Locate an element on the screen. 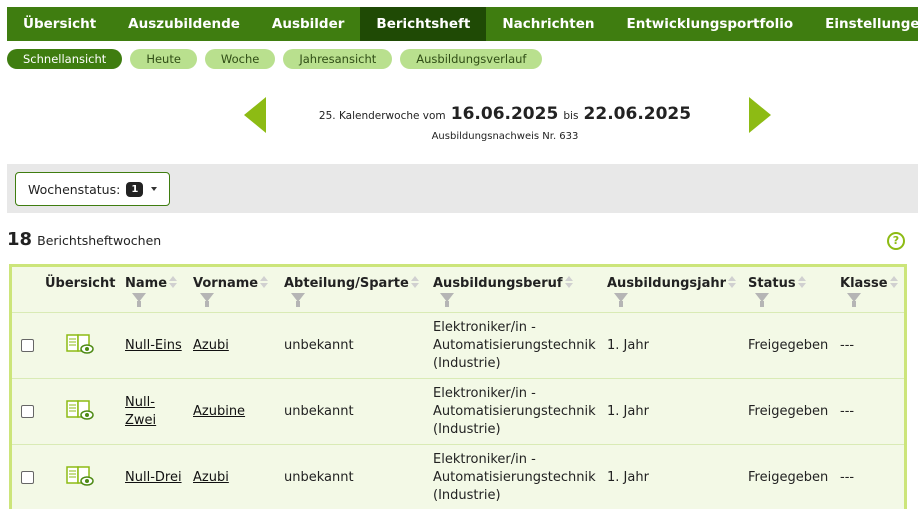  col-status: Status is located at coordinates (777, 284).